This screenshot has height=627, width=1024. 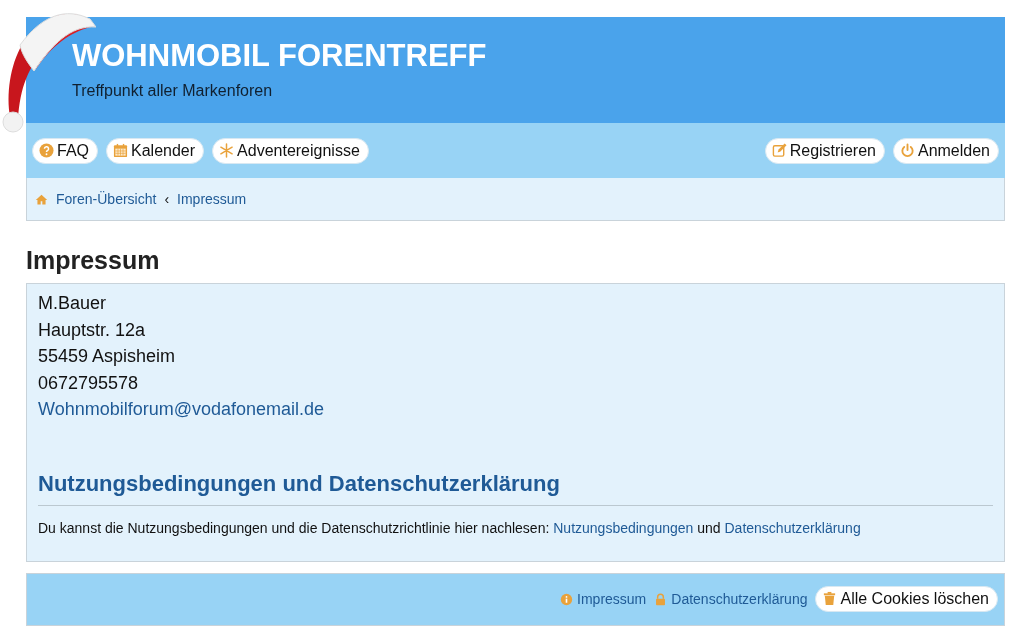 I want to click on address-line: 55459 Aspisheim, so click(x=107, y=356).